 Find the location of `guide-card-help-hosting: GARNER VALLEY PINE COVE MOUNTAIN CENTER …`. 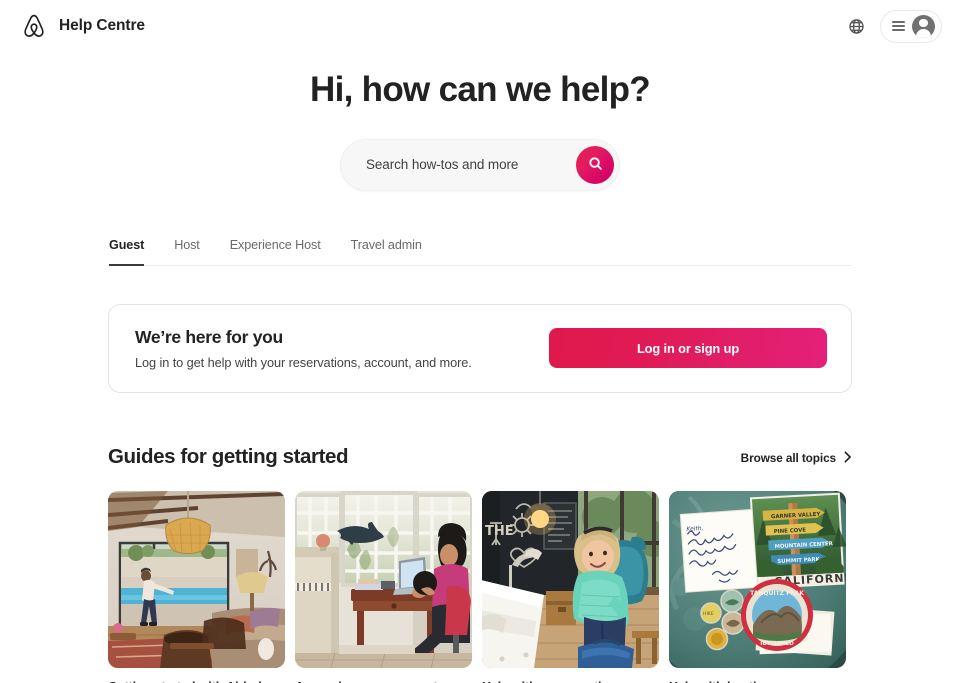

guide-card-help-hosting: GARNER VALLEY PINE COVE MOUNTAIN CENTER … is located at coordinates (757, 586).